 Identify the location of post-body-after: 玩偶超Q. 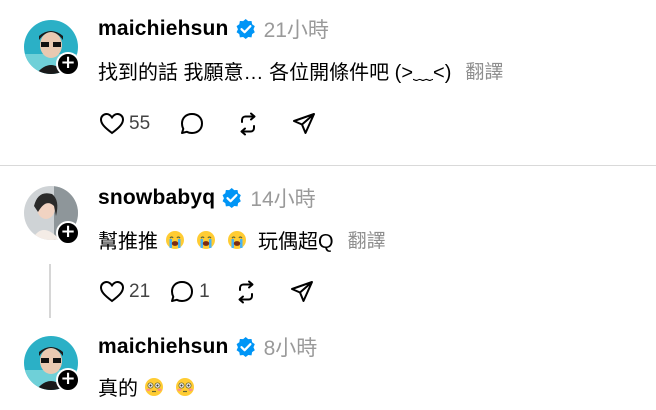
(296, 242).